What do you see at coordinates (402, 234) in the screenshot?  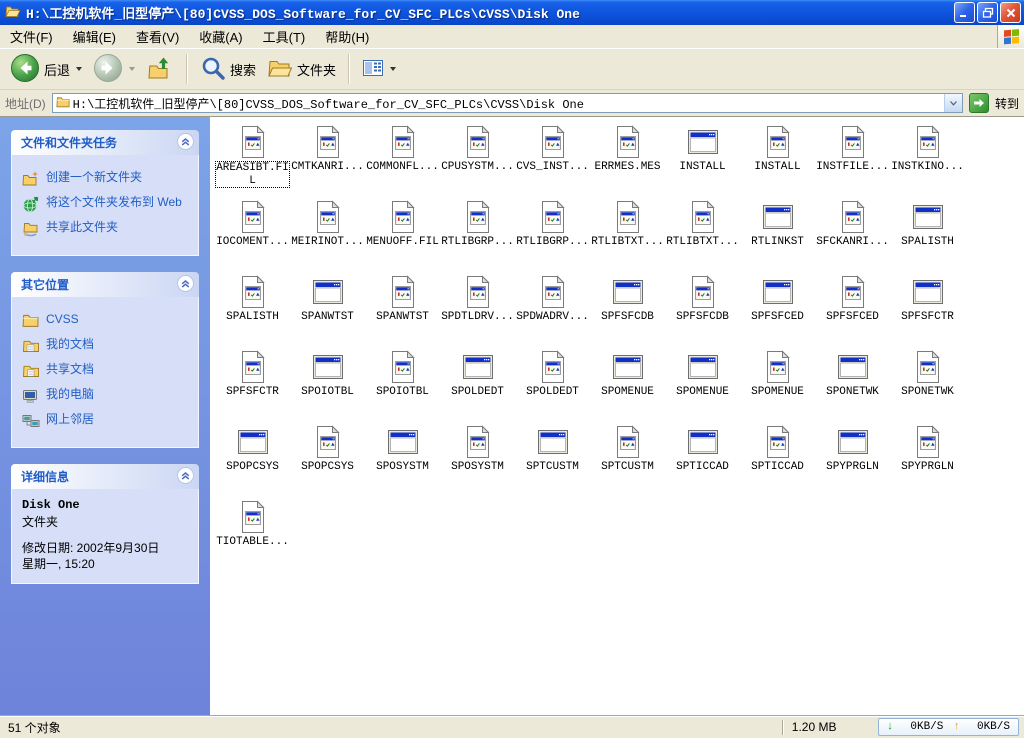 I see `file-item: MENUOFF.FIL` at bounding box center [402, 234].